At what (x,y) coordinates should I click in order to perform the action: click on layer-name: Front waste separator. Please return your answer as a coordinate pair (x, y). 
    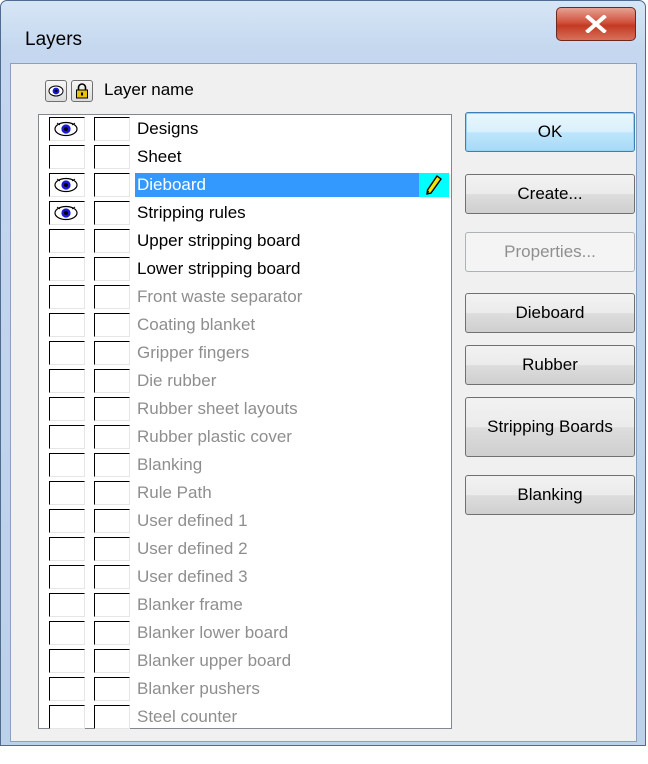
    Looking at the image, I should click on (219, 297).